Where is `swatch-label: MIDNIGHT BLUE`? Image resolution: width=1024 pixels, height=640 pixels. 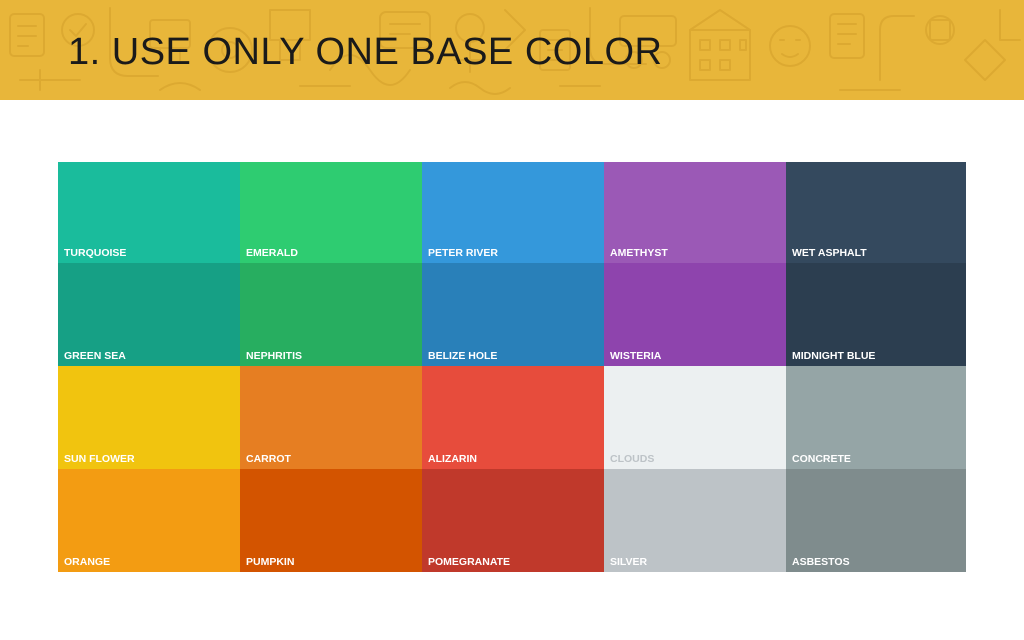 swatch-label: MIDNIGHT BLUE is located at coordinates (834, 356).